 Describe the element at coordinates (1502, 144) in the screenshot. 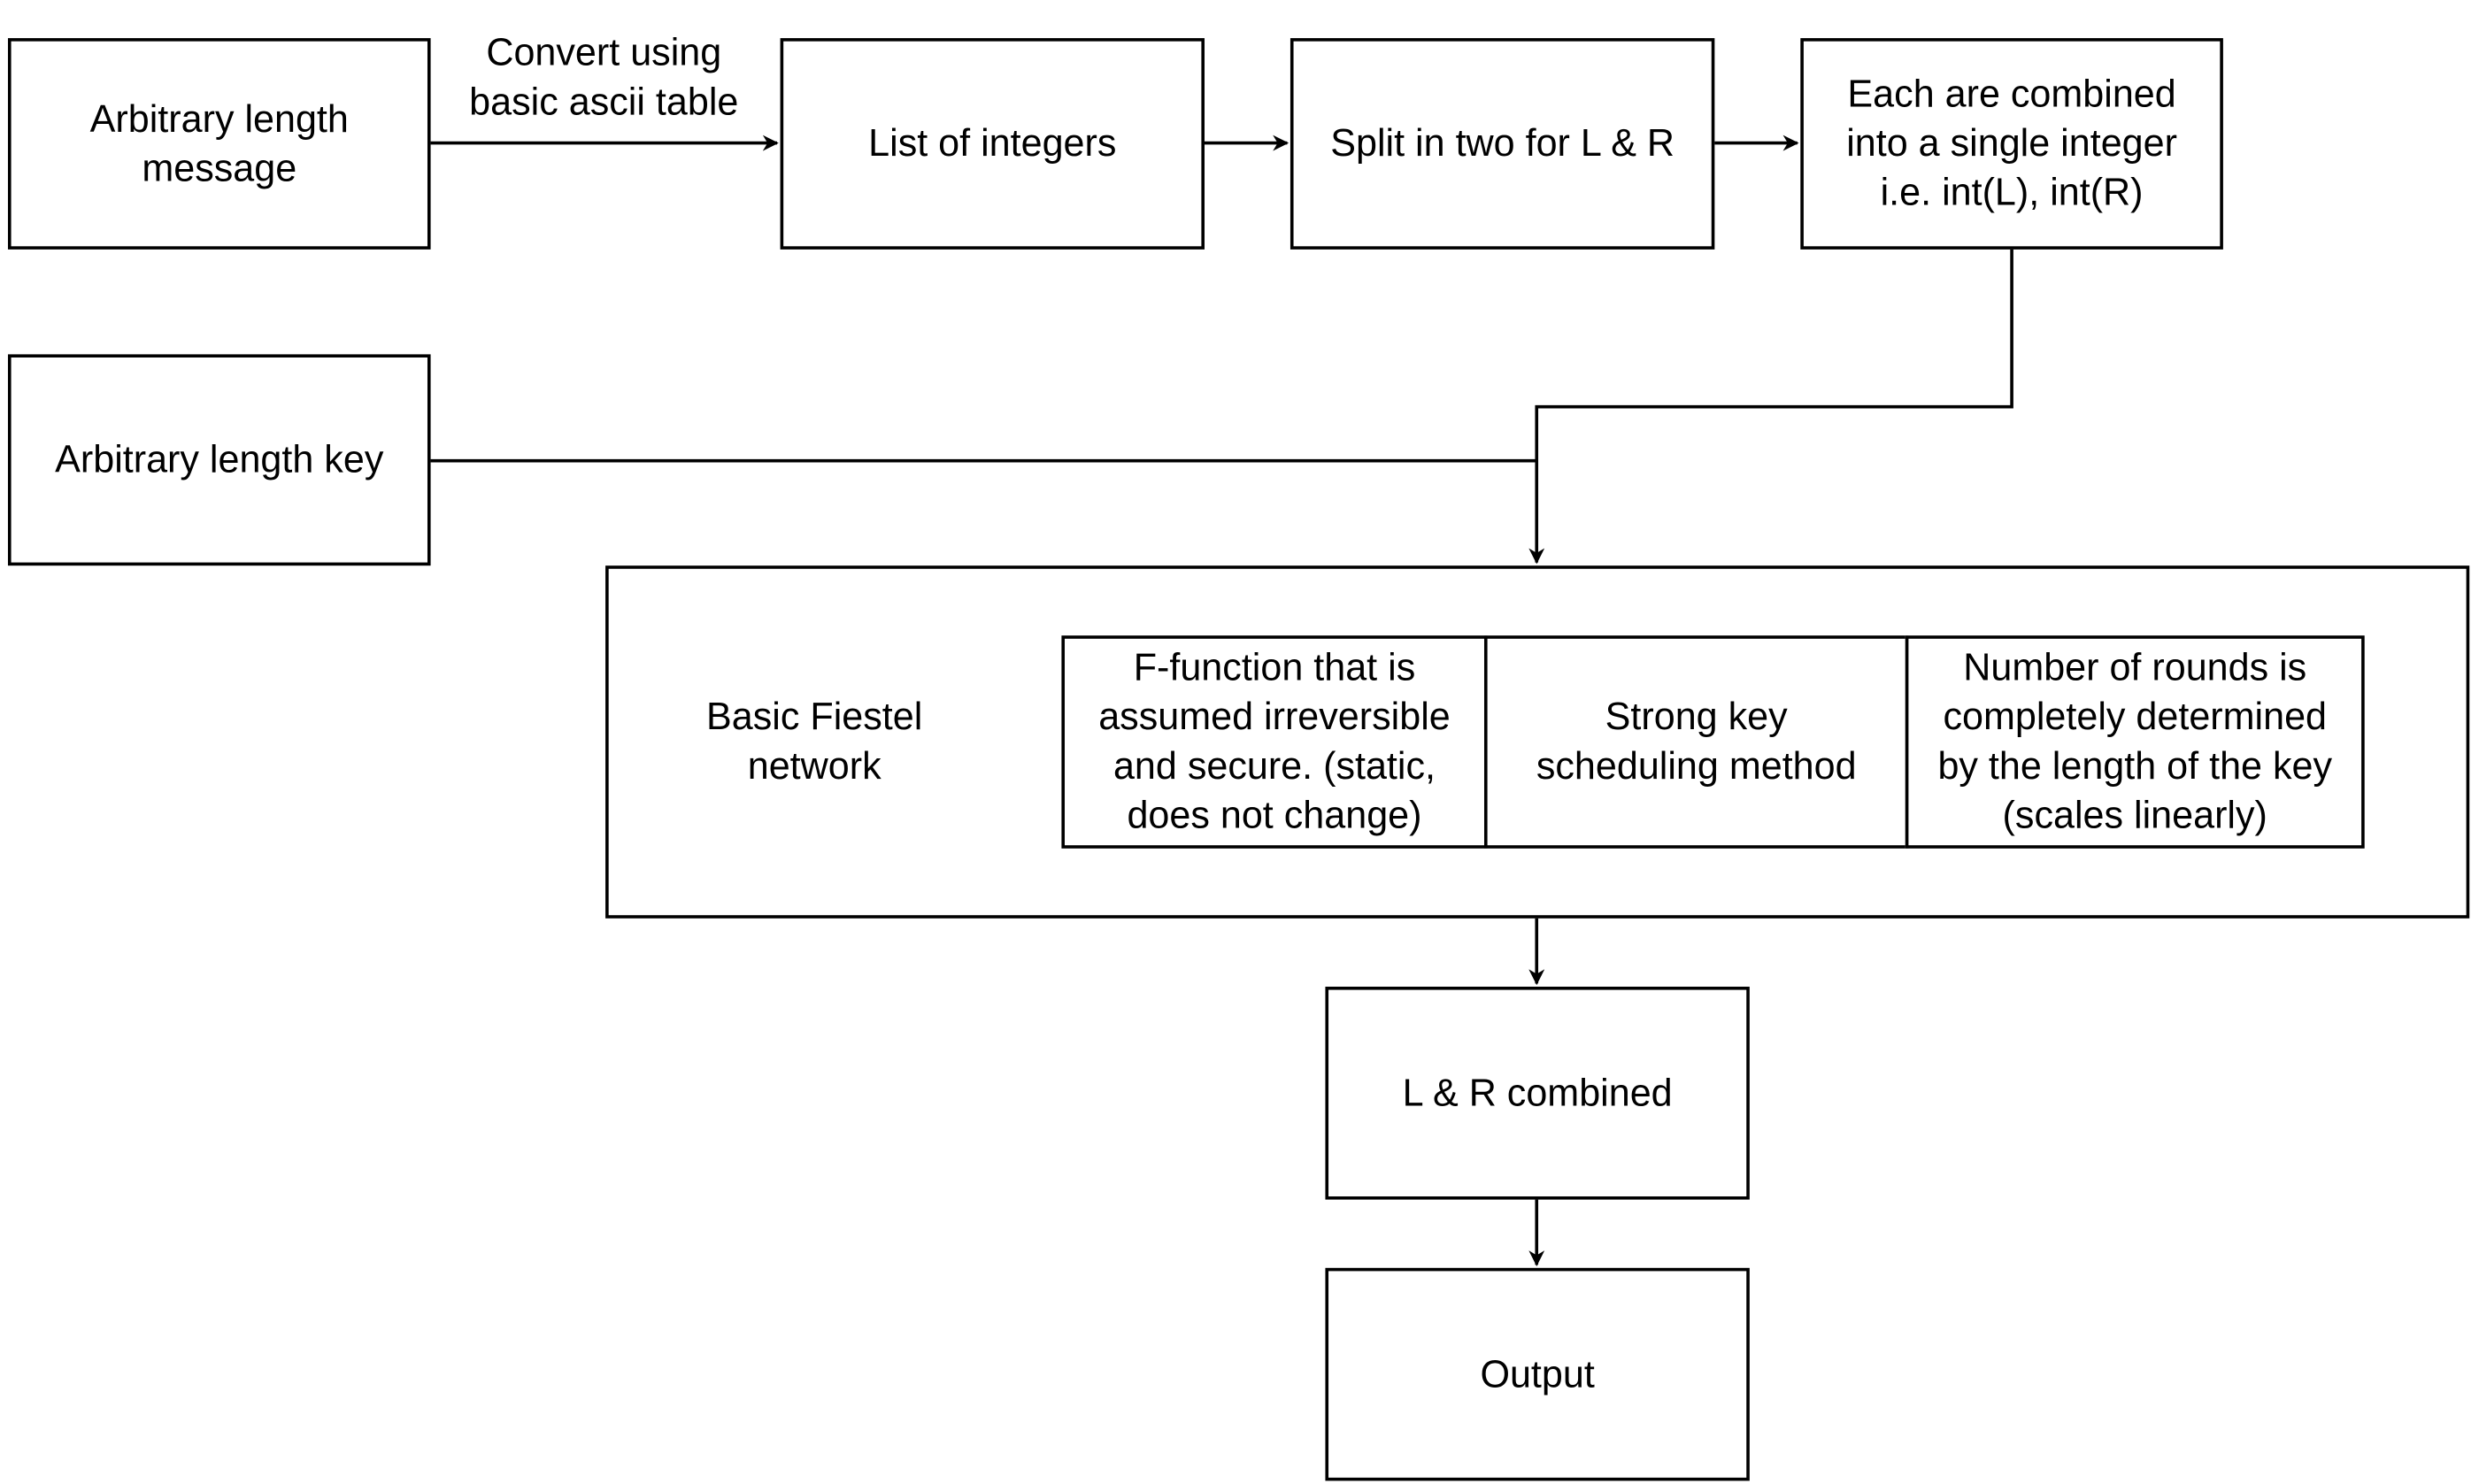

I see `node-split: Split in two for L & R` at that location.